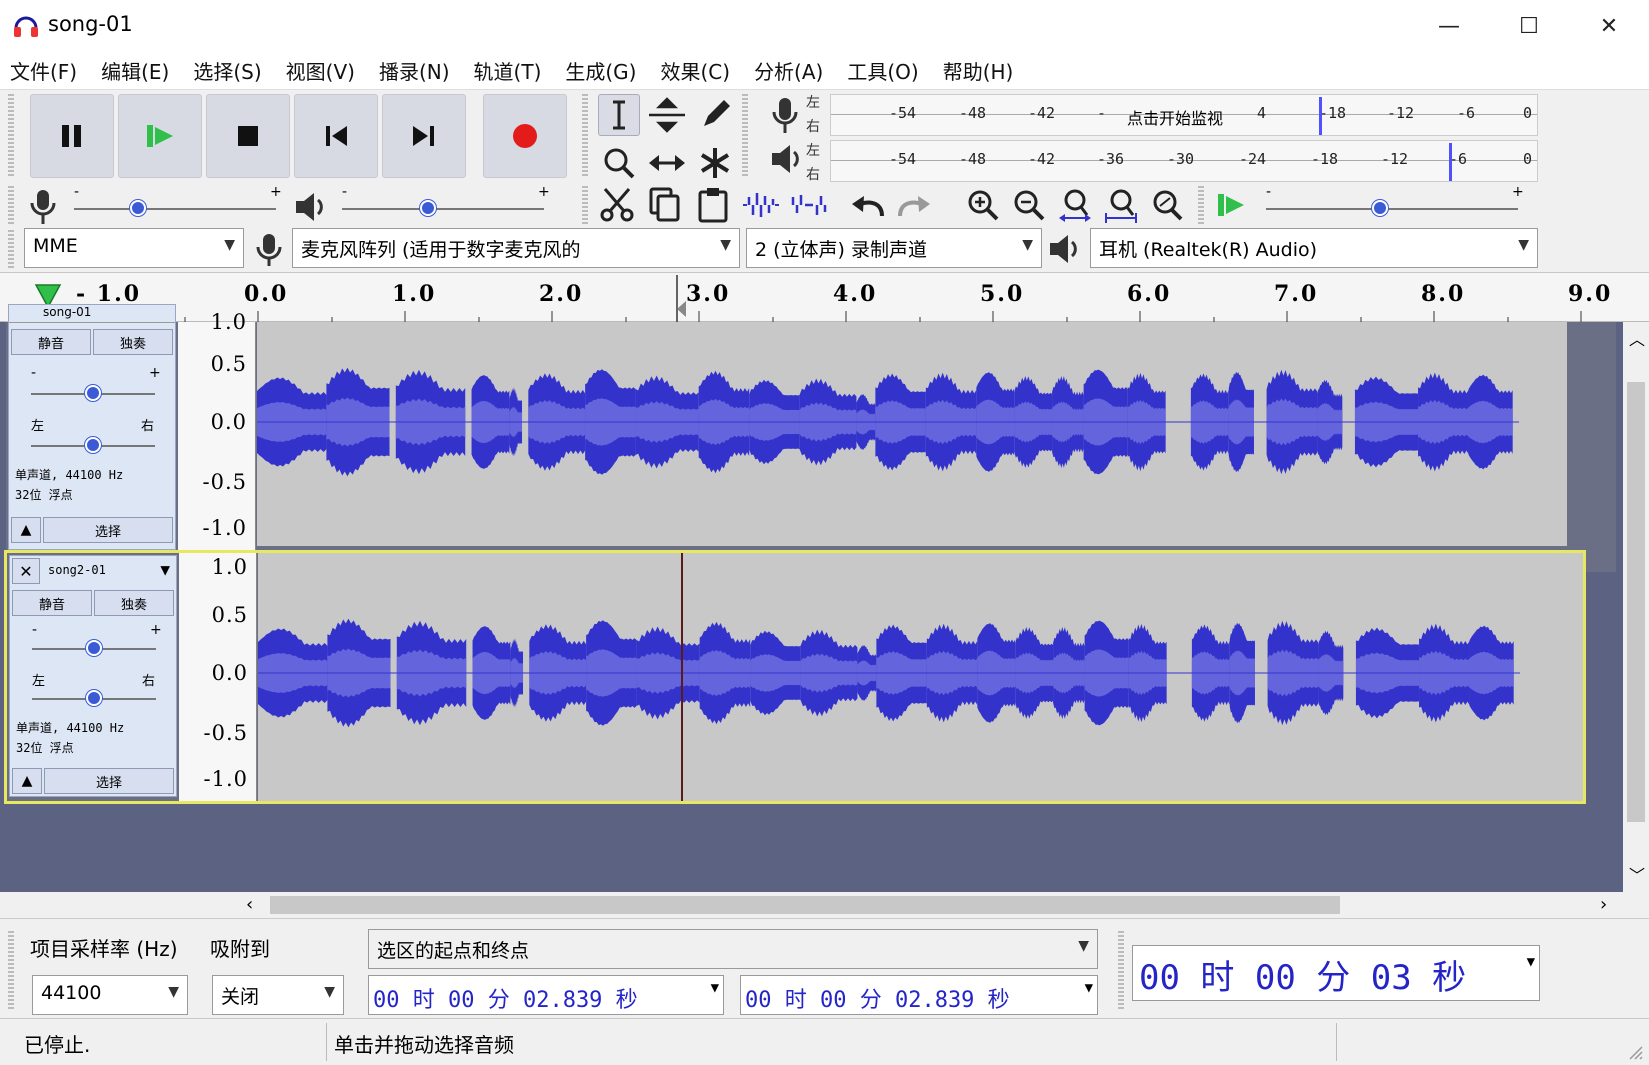  What do you see at coordinates (160, 136) in the screenshot?
I see `play-button` at bounding box center [160, 136].